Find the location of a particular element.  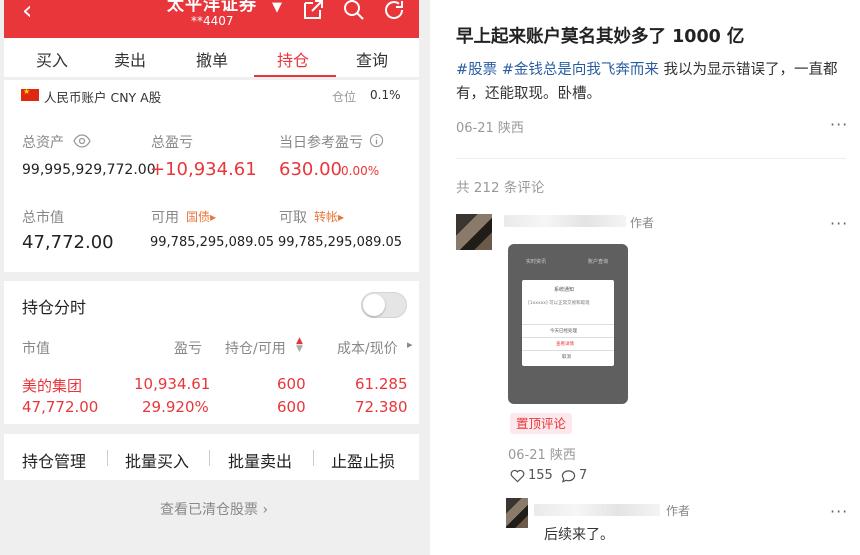

market-value: 47,772.00 is located at coordinates (68, 242).